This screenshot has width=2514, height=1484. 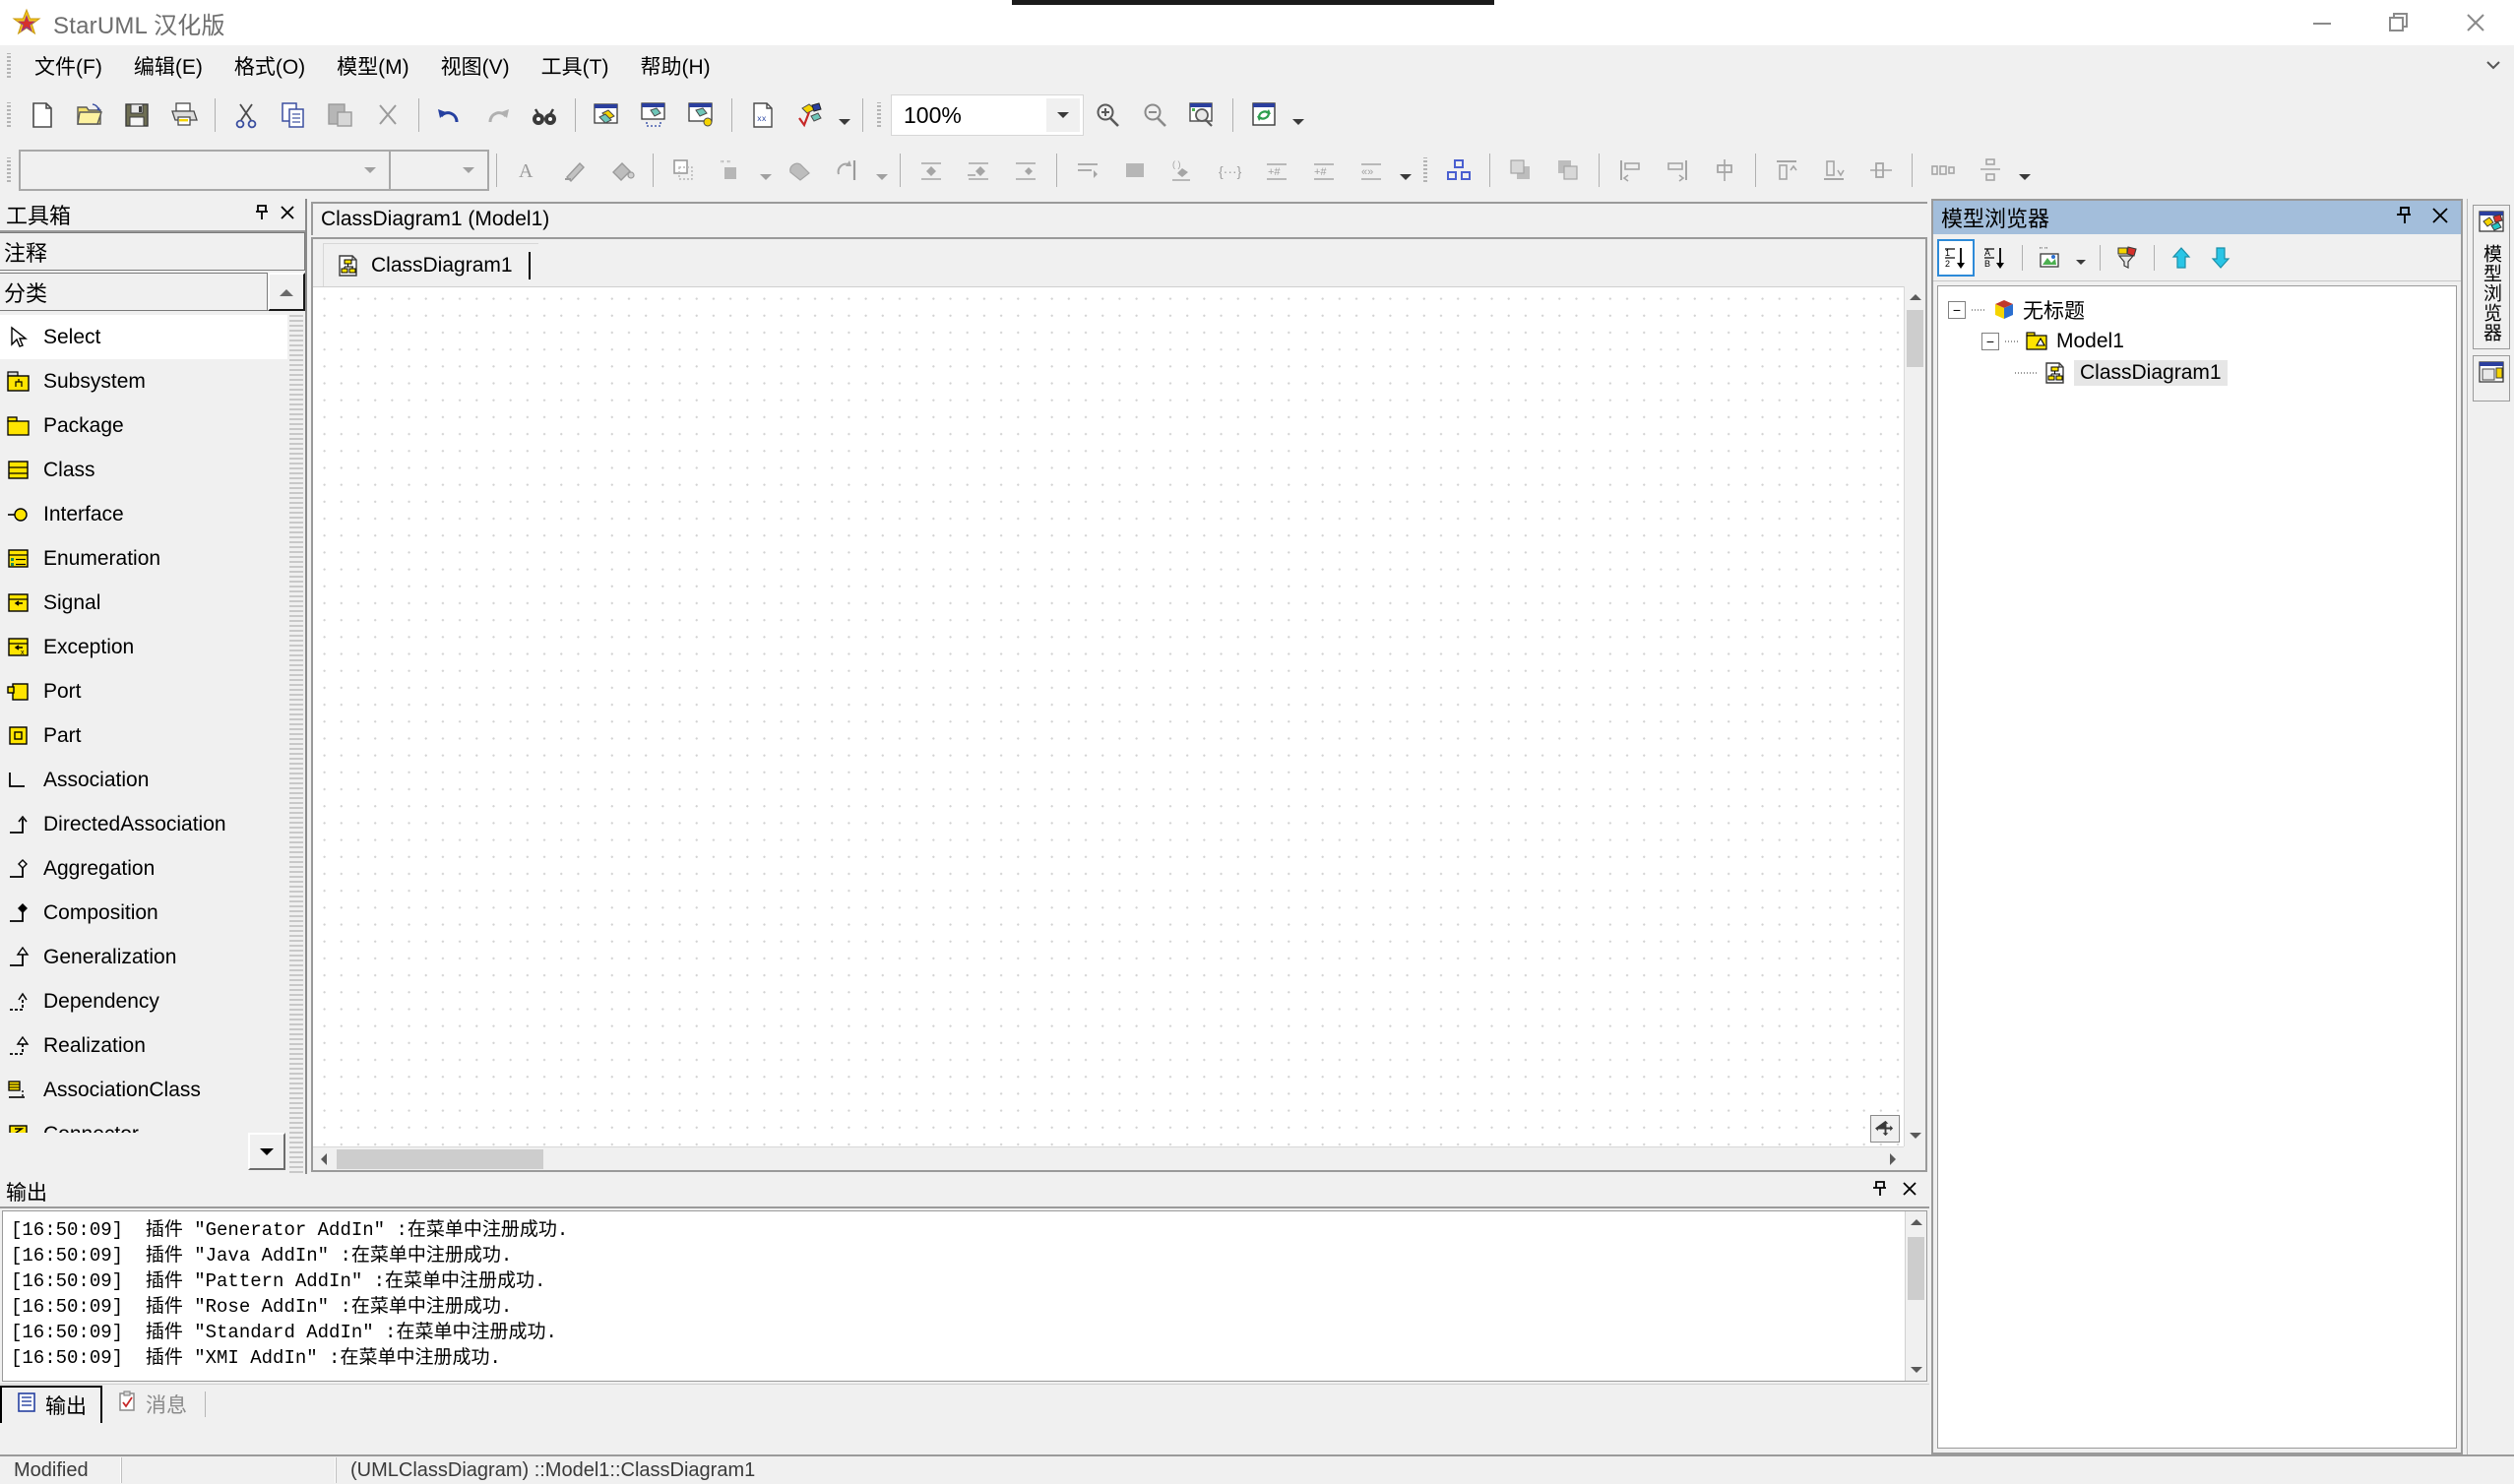 I want to click on scroll-left-icon, so click(x=324, y=1159).